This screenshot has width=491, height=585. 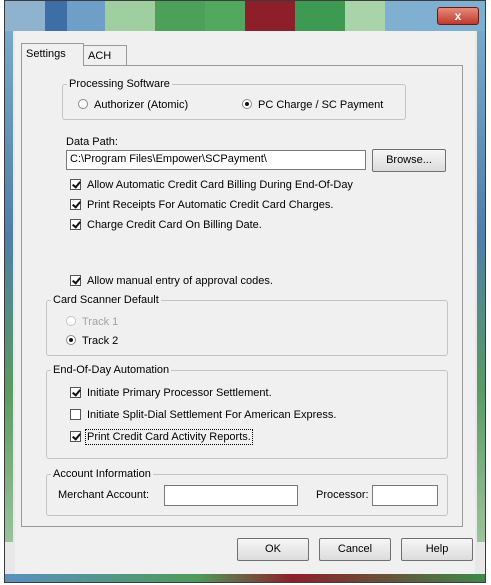 What do you see at coordinates (481, 286) in the screenshot?
I see `window-frame-right` at bounding box center [481, 286].